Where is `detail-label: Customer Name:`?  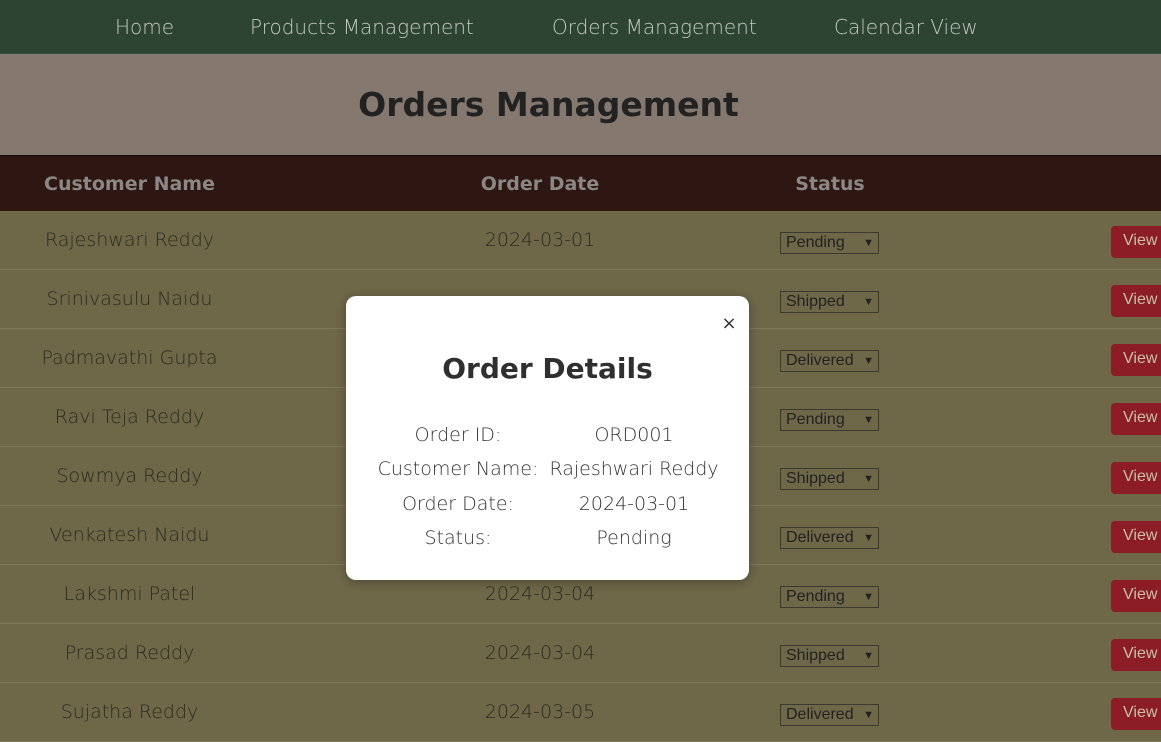
detail-label: Customer Name: is located at coordinates (458, 469).